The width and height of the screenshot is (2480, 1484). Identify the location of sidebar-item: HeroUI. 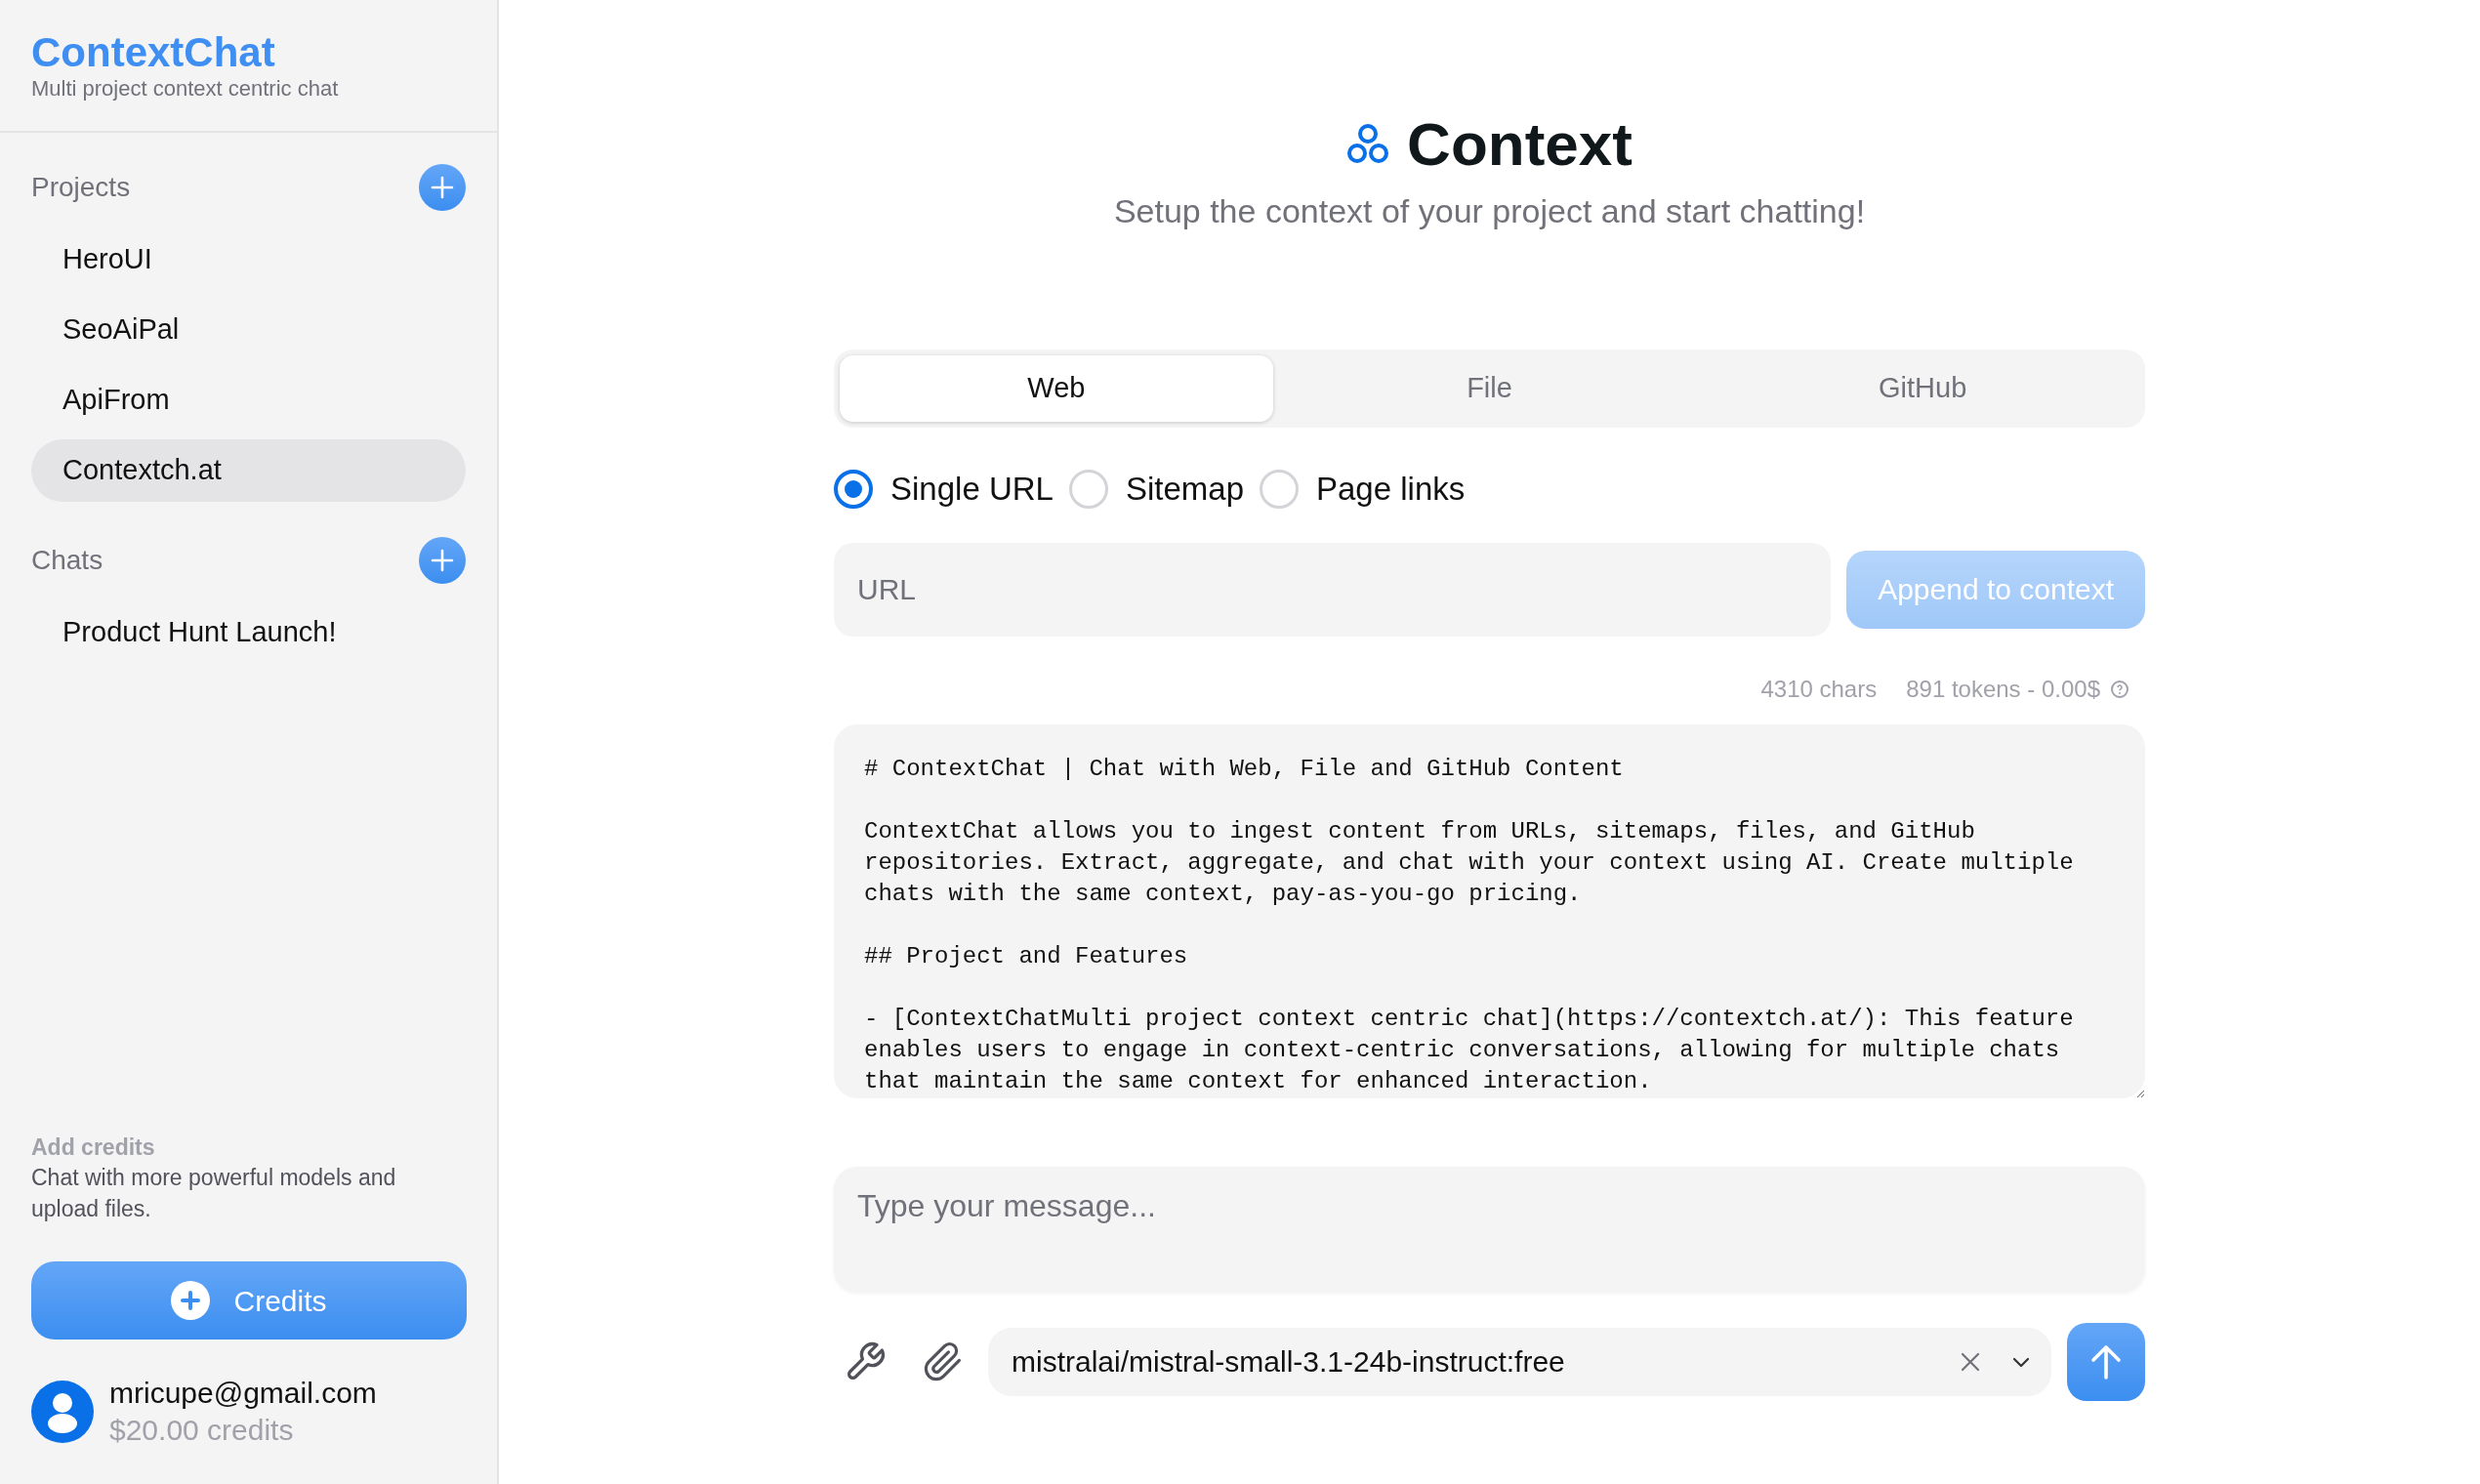
(248, 259).